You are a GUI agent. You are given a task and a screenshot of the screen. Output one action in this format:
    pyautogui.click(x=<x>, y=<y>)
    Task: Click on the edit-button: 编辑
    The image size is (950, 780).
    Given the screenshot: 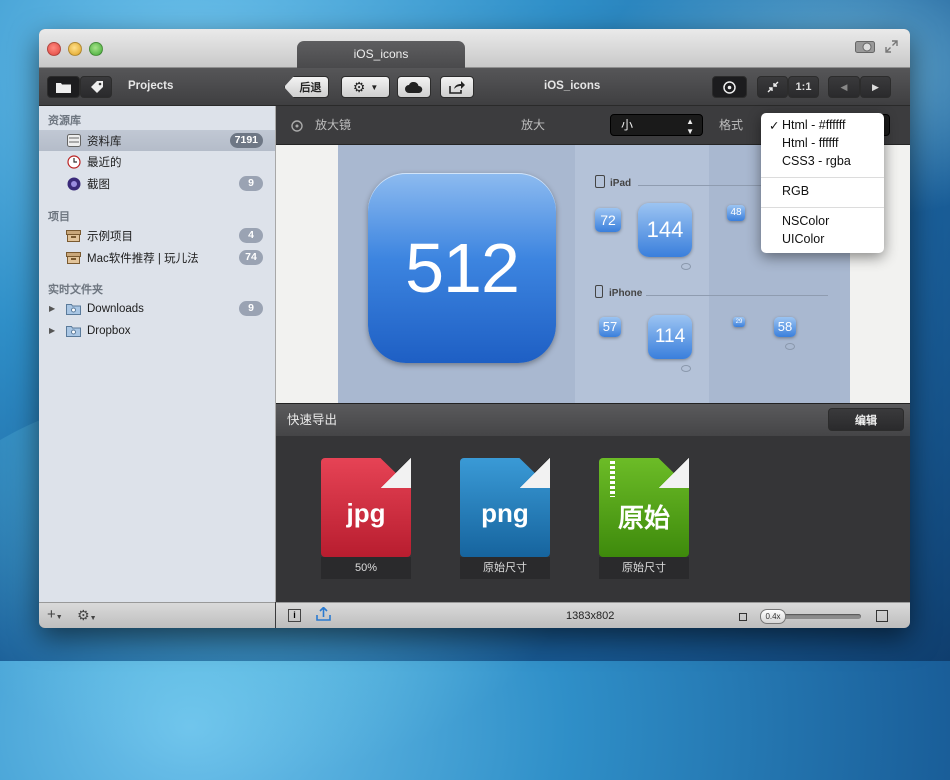 What is the action you would take?
    pyautogui.click(x=866, y=419)
    